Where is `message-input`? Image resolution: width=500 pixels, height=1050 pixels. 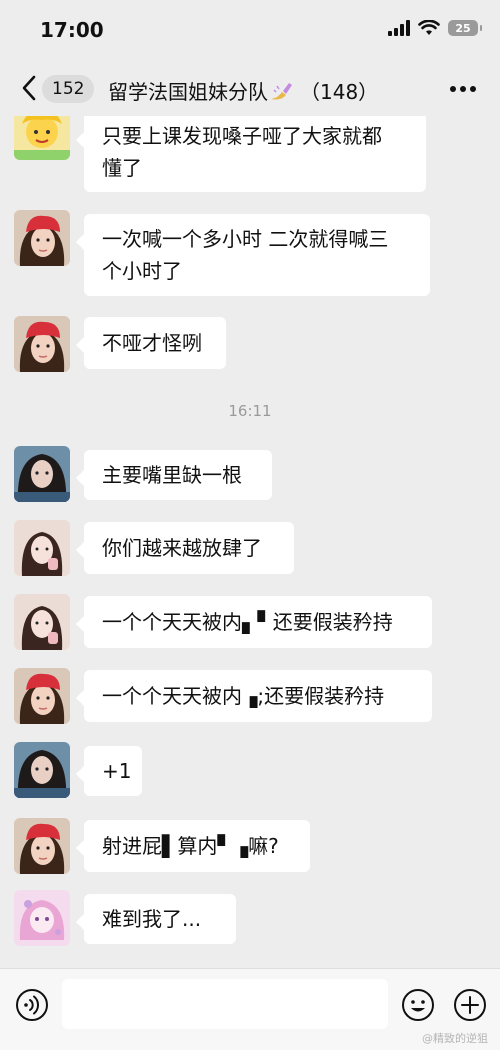 message-input is located at coordinates (225, 1004).